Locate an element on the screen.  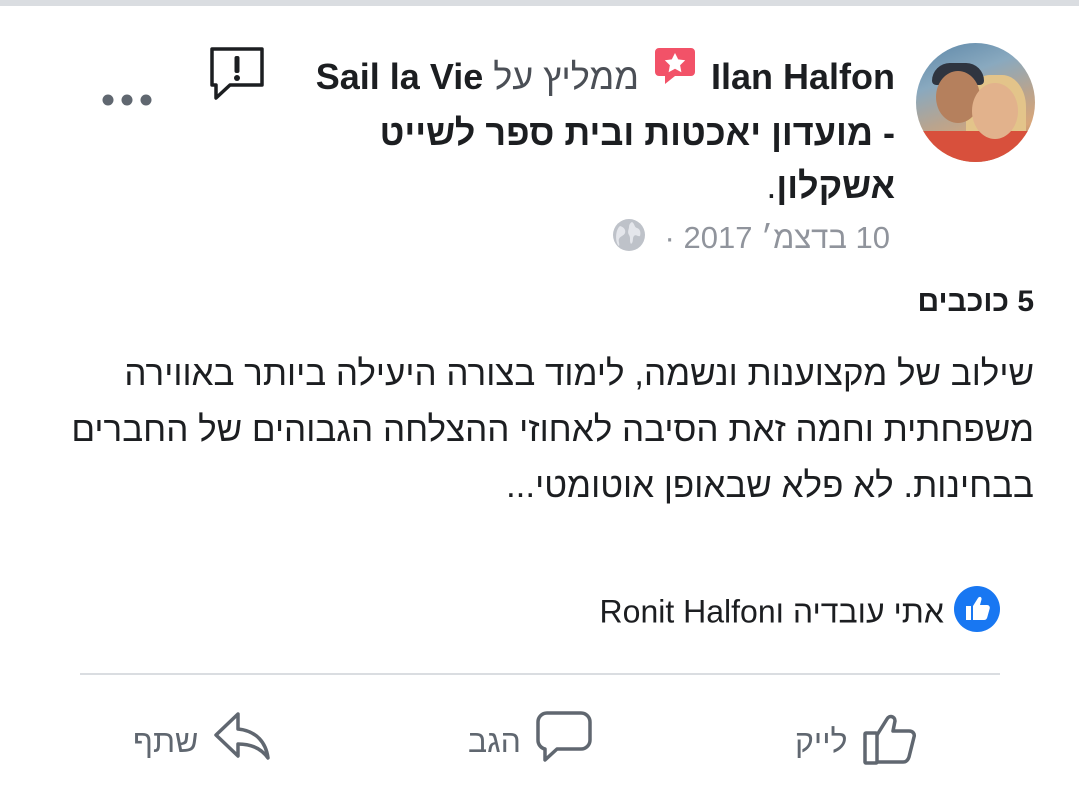
recommend-badge-icon is located at coordinates (675, 73).